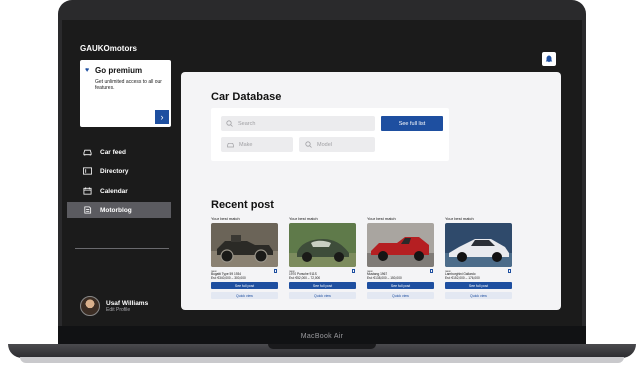 Image resolution: width=644 pixels, height=366 pixels. I want to click on premium-title: Go premium, so click(119, 70).